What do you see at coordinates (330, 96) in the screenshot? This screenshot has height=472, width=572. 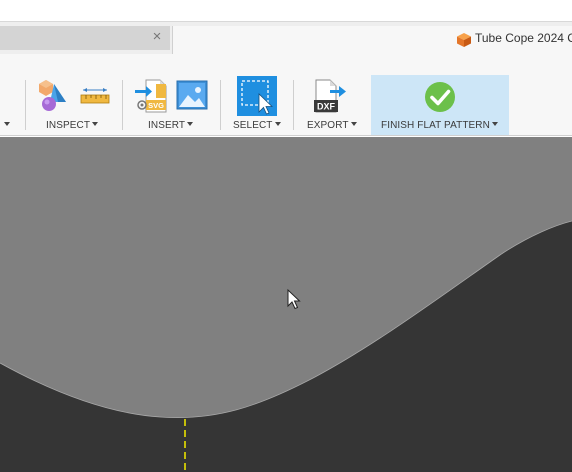 I see `export-dxf-icon: DXF` at bounding box center [330, 96].